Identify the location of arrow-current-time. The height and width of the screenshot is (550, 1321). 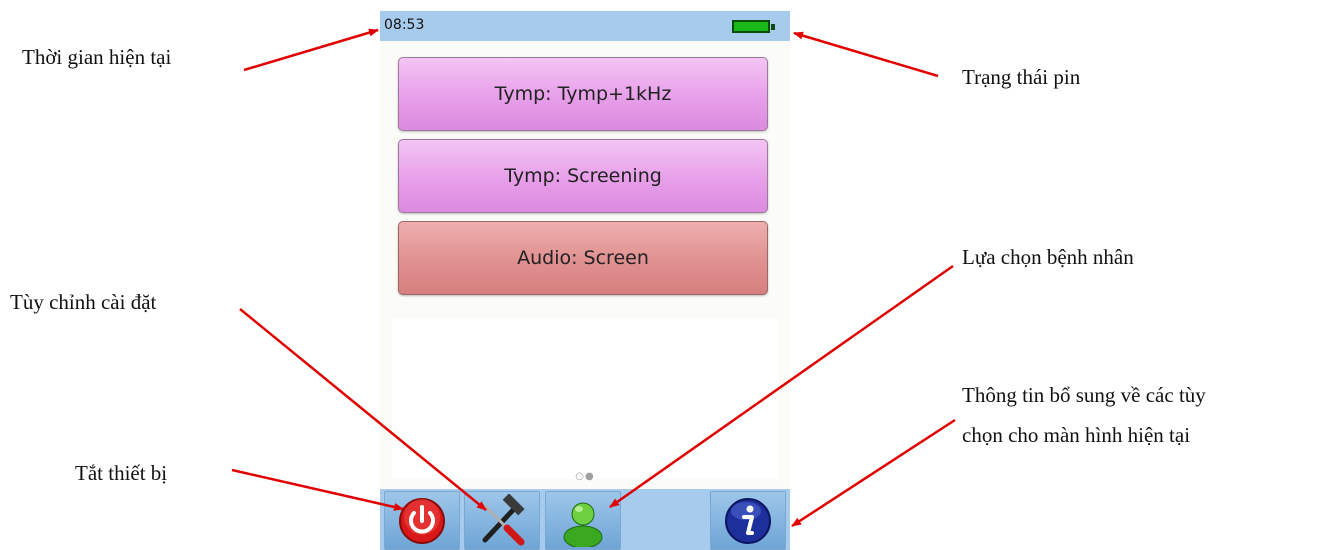
(311, 50).